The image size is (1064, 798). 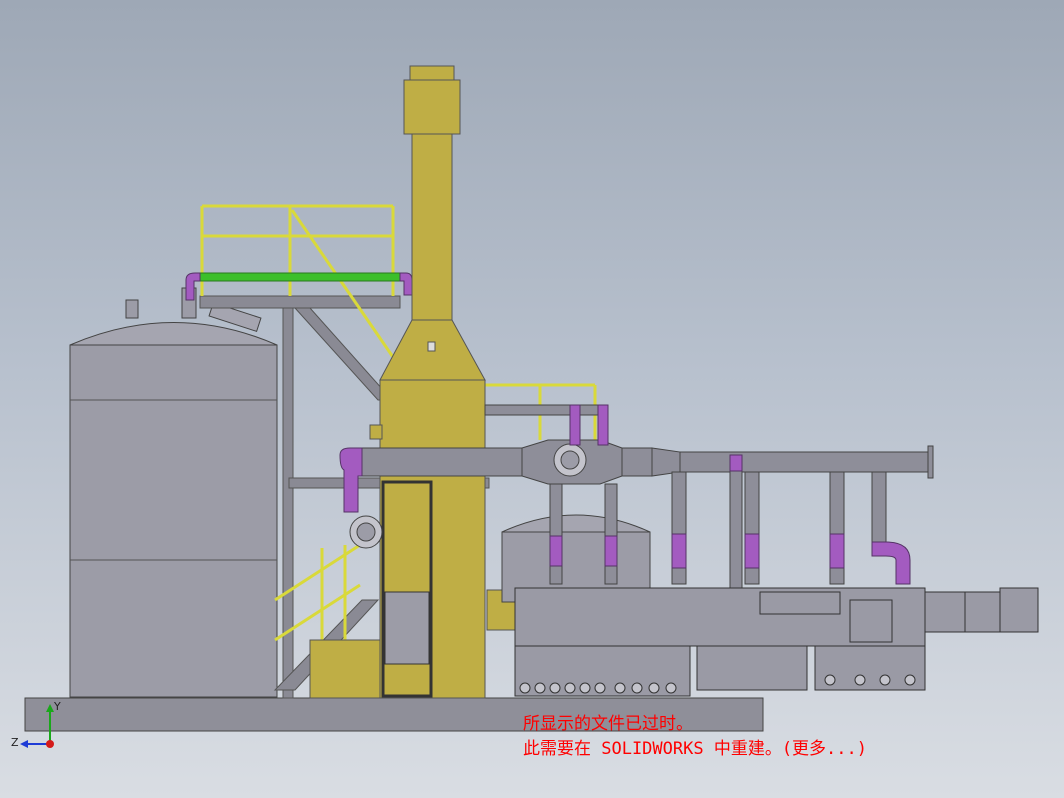 I want to click on green-pipe, so click(x=300, y=277).